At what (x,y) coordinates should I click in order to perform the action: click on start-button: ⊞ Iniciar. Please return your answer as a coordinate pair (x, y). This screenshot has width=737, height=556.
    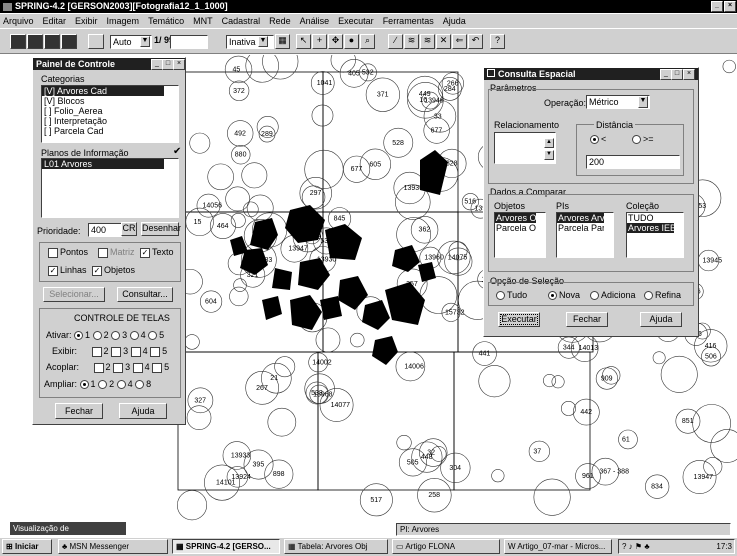
    Looking at the image, I should click on (27, 546).